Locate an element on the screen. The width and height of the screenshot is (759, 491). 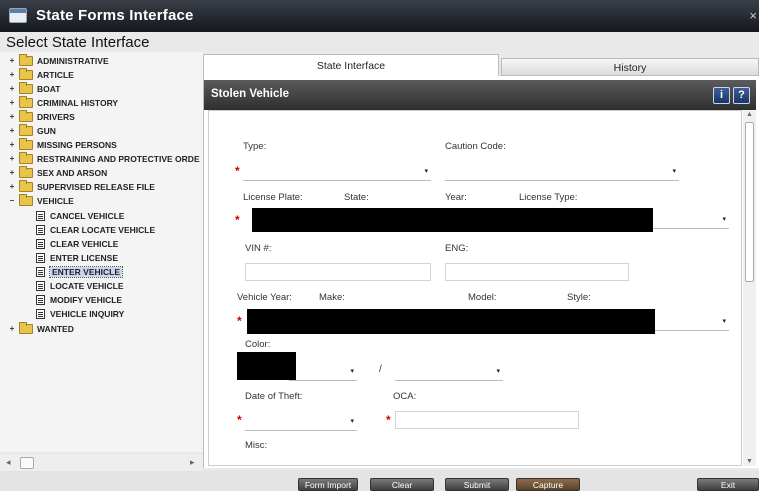
tree-folder-administrative: + ADMINISTRATIVE is located at coordinates (58, 60).